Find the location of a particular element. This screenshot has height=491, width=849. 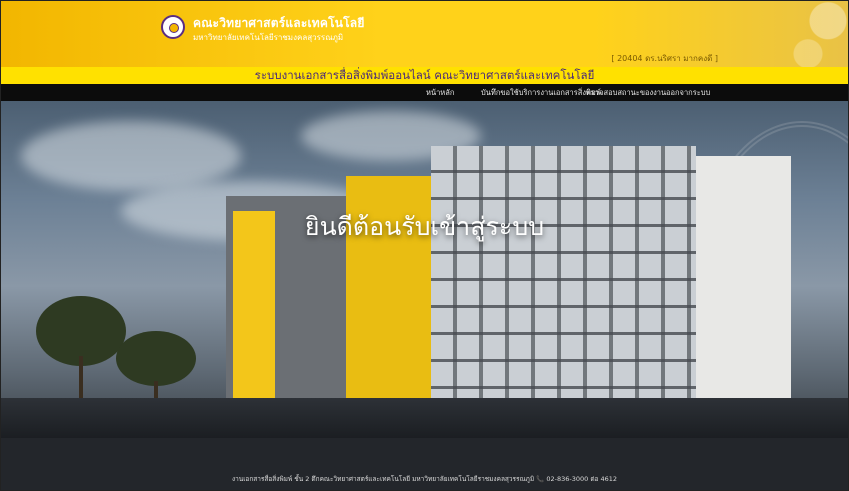

tree is located at coordinates (156, 358).